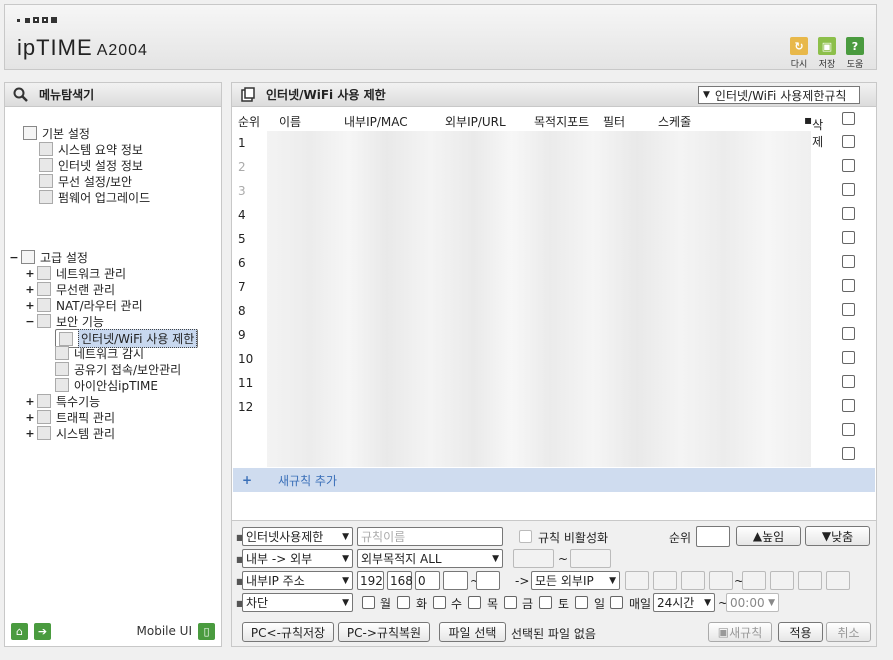 The width and height of the screenshot is (893, 660). What do you see at coordinates (48, 257) in the screenshot?
I see `tree-advanced-settings: − 고급 설정` at bounding box center [48, 257].